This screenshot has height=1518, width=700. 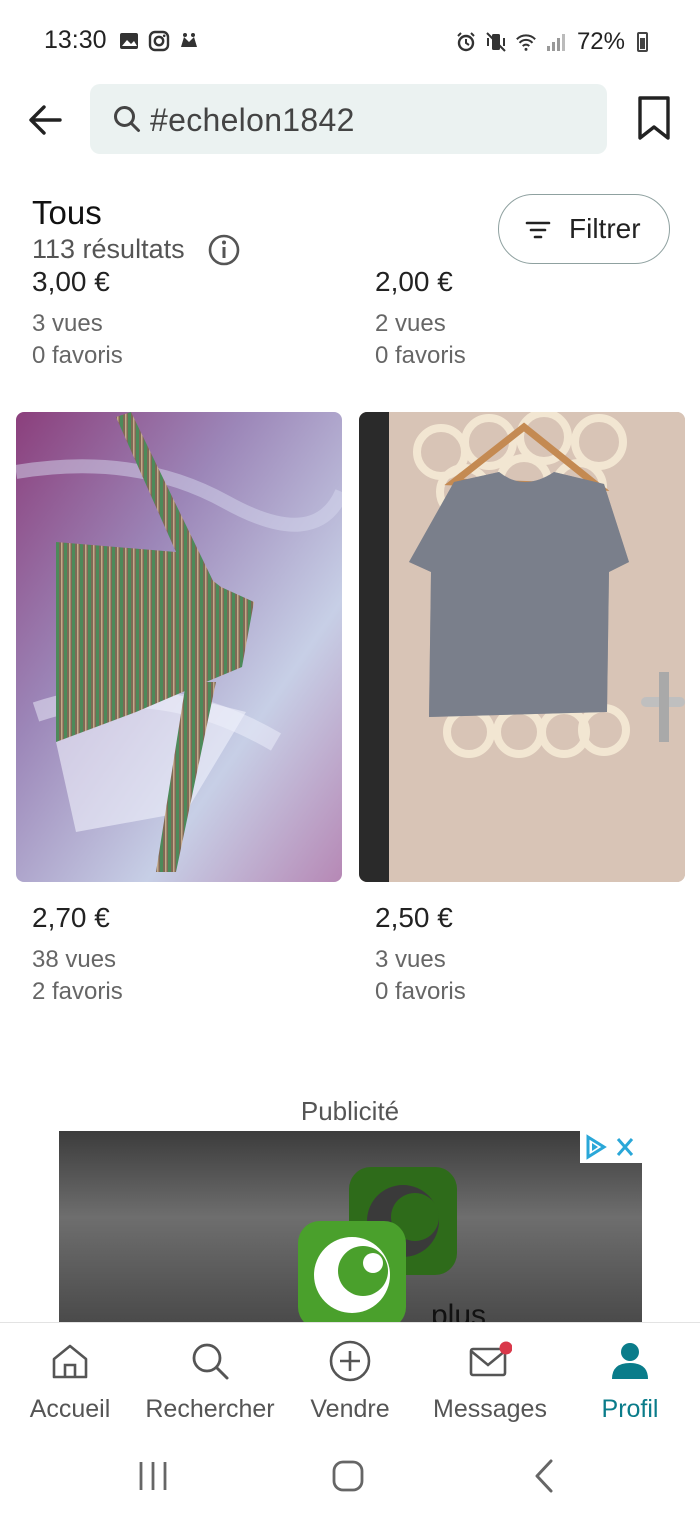 I want to click on nav-item-accueil: Accueil, so click(x=70, y=1378).